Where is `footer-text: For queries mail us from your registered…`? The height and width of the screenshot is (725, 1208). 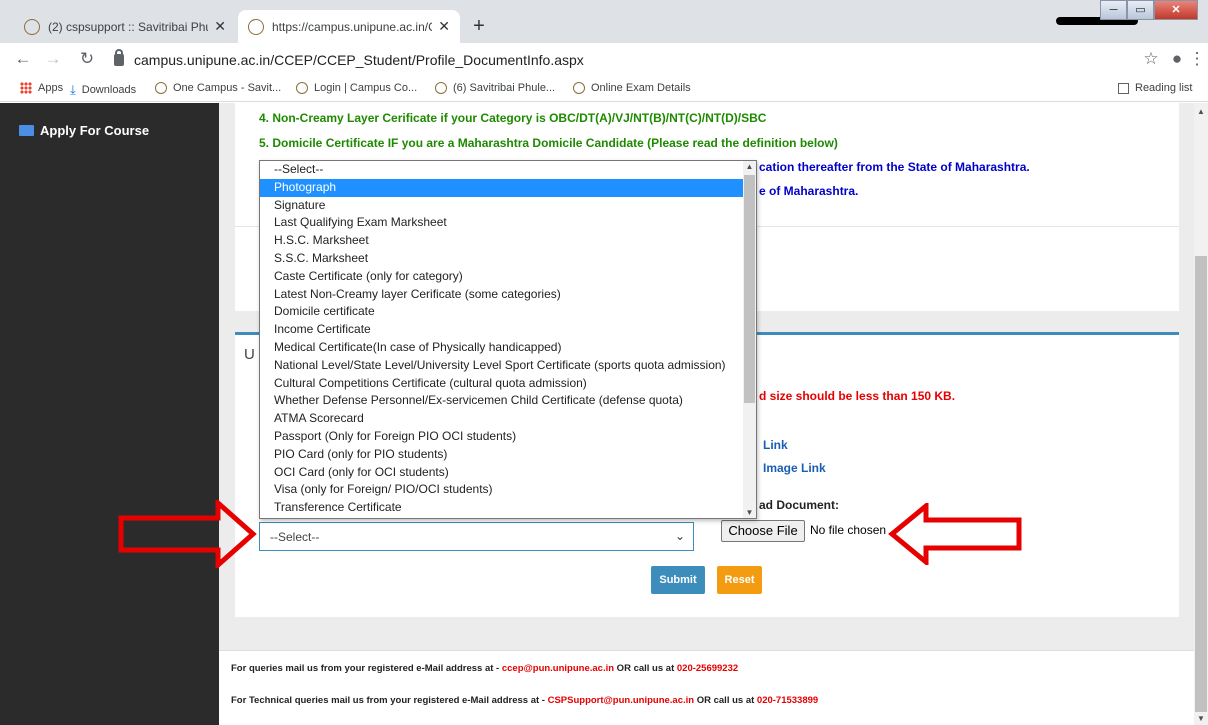 footer-text: For queries mail us from your registered… is located at coordinates (366, 668).